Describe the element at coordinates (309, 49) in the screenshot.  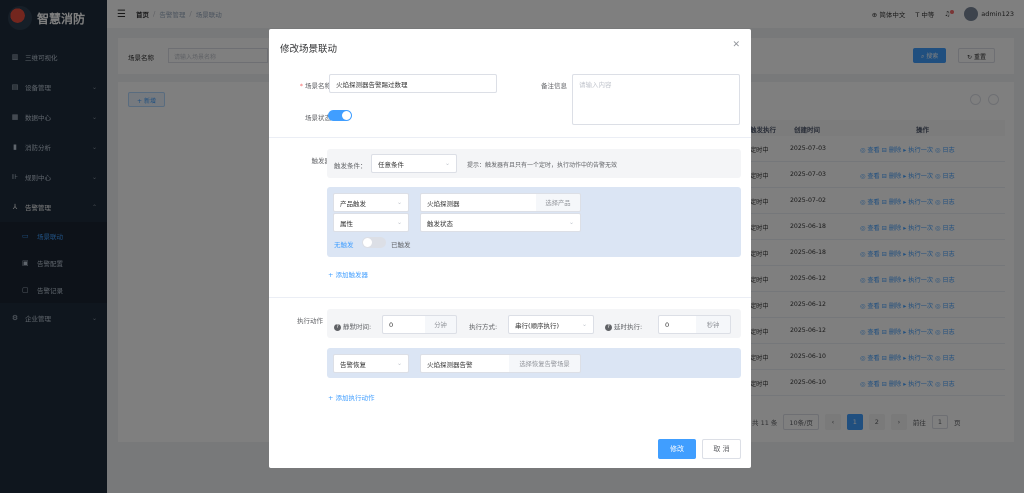
I see `dialog-title: 修改场景联动` at that location.